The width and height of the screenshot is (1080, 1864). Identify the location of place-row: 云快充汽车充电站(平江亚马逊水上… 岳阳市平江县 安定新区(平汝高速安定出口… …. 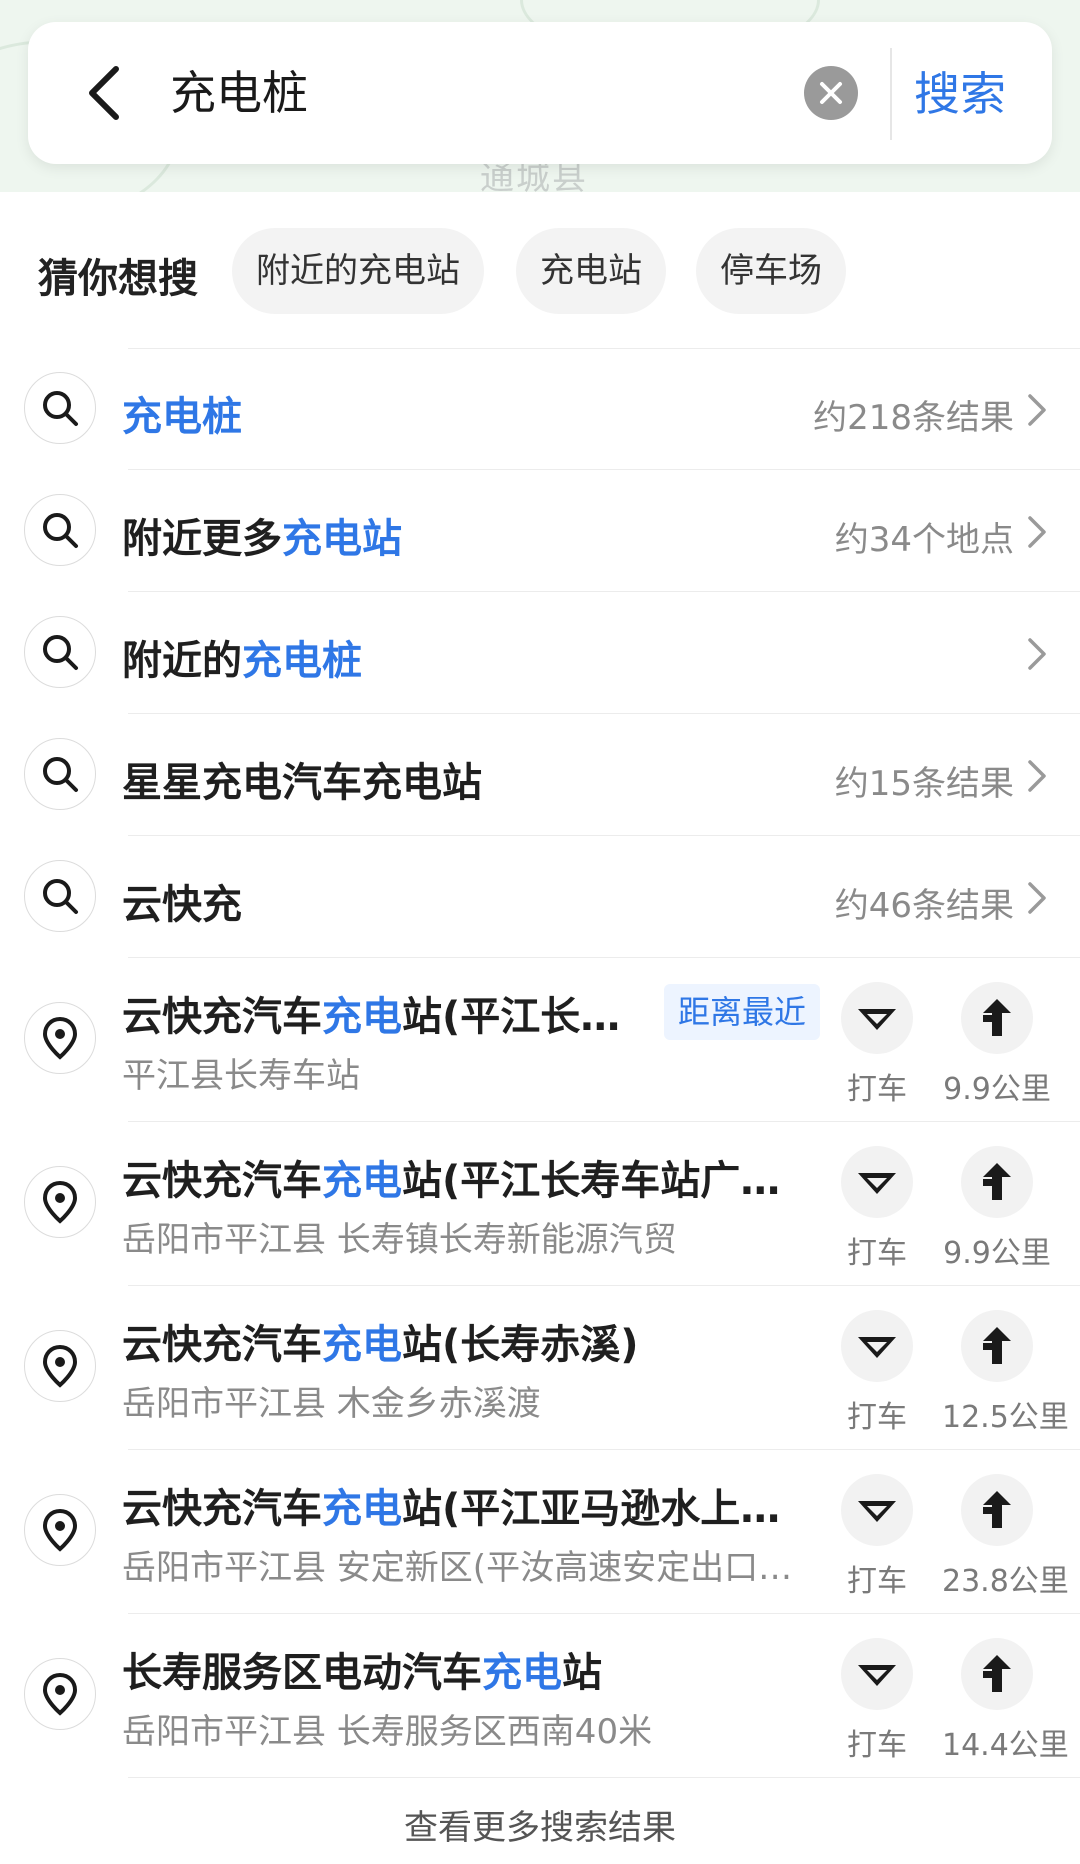
(540, 1532).